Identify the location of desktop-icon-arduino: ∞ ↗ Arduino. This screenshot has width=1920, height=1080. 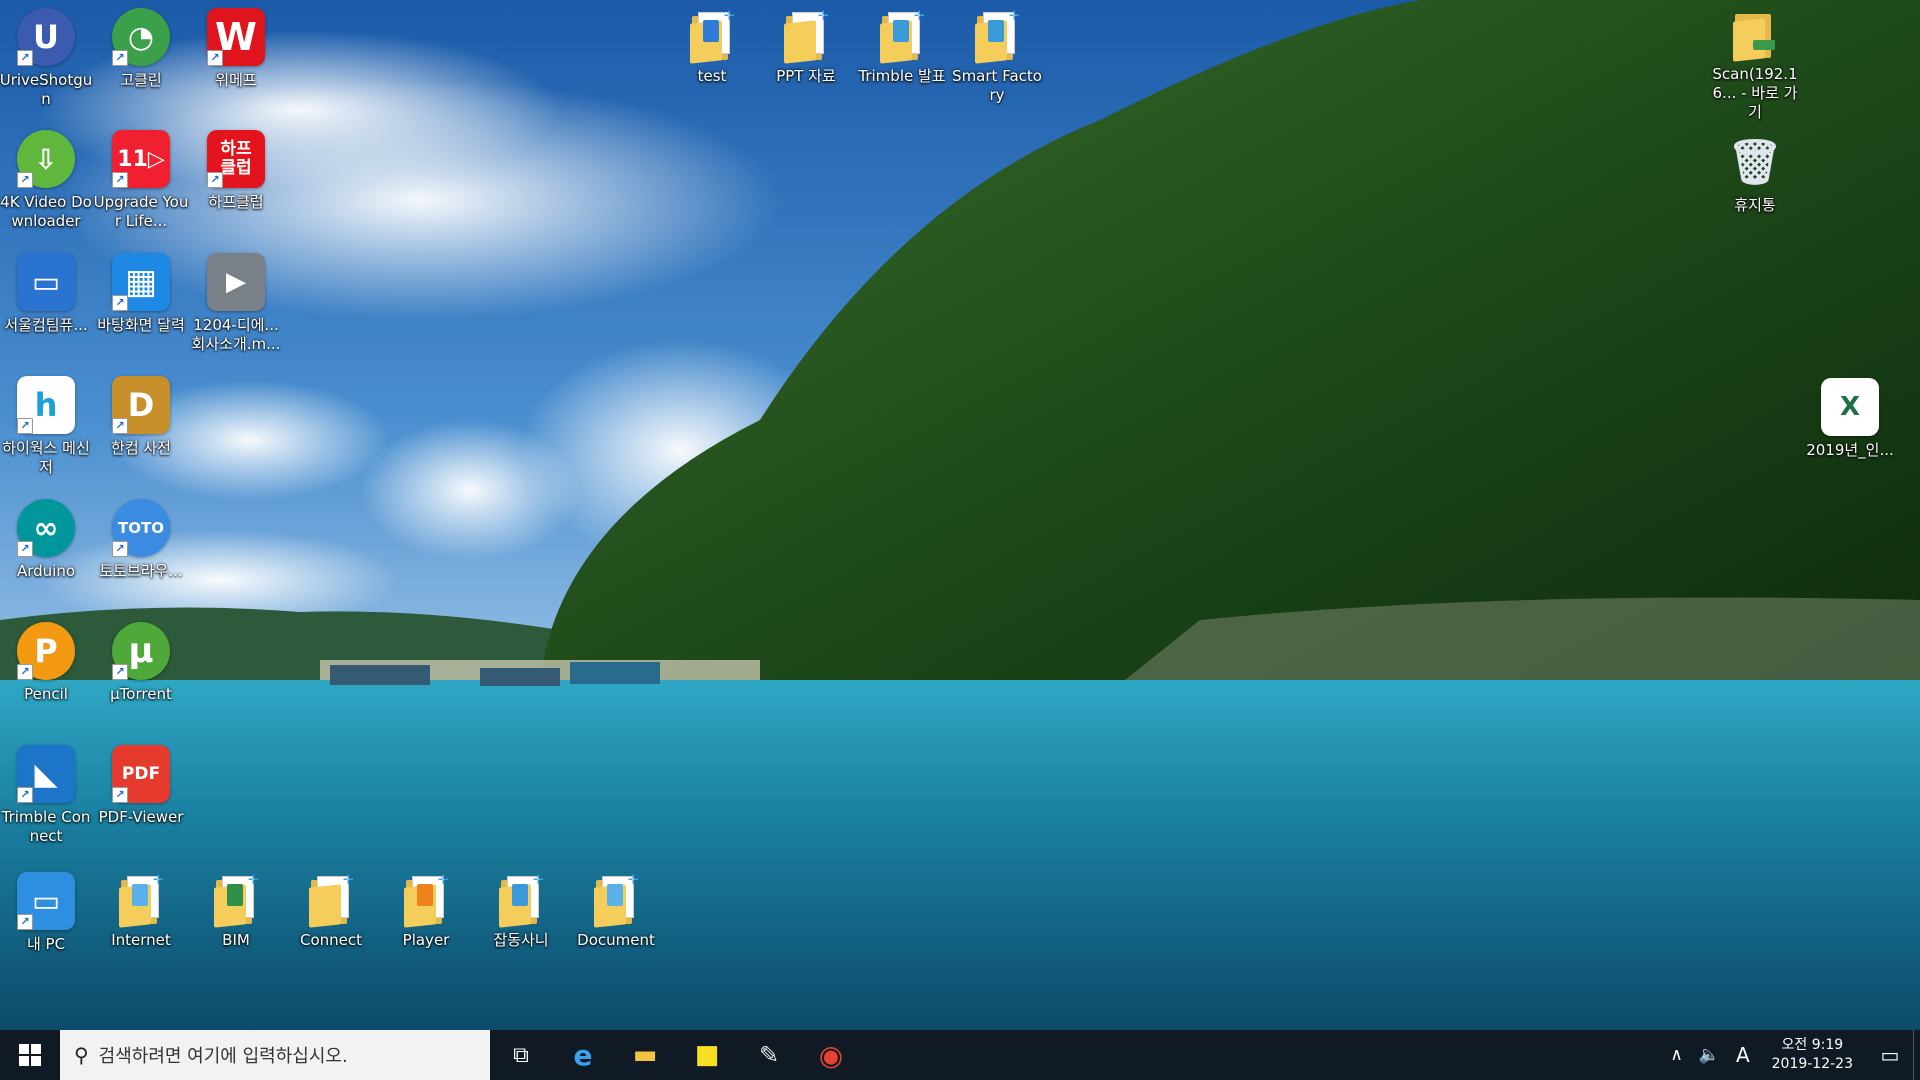
(46, 540).